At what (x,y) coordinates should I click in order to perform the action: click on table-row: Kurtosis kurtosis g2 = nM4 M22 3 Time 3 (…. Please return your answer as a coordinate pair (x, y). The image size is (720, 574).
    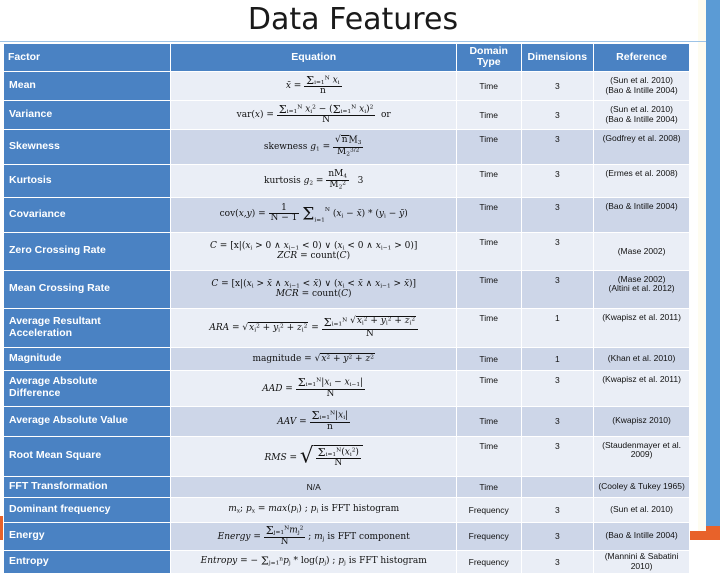
    Looking at the image, I should click on (346, 180).